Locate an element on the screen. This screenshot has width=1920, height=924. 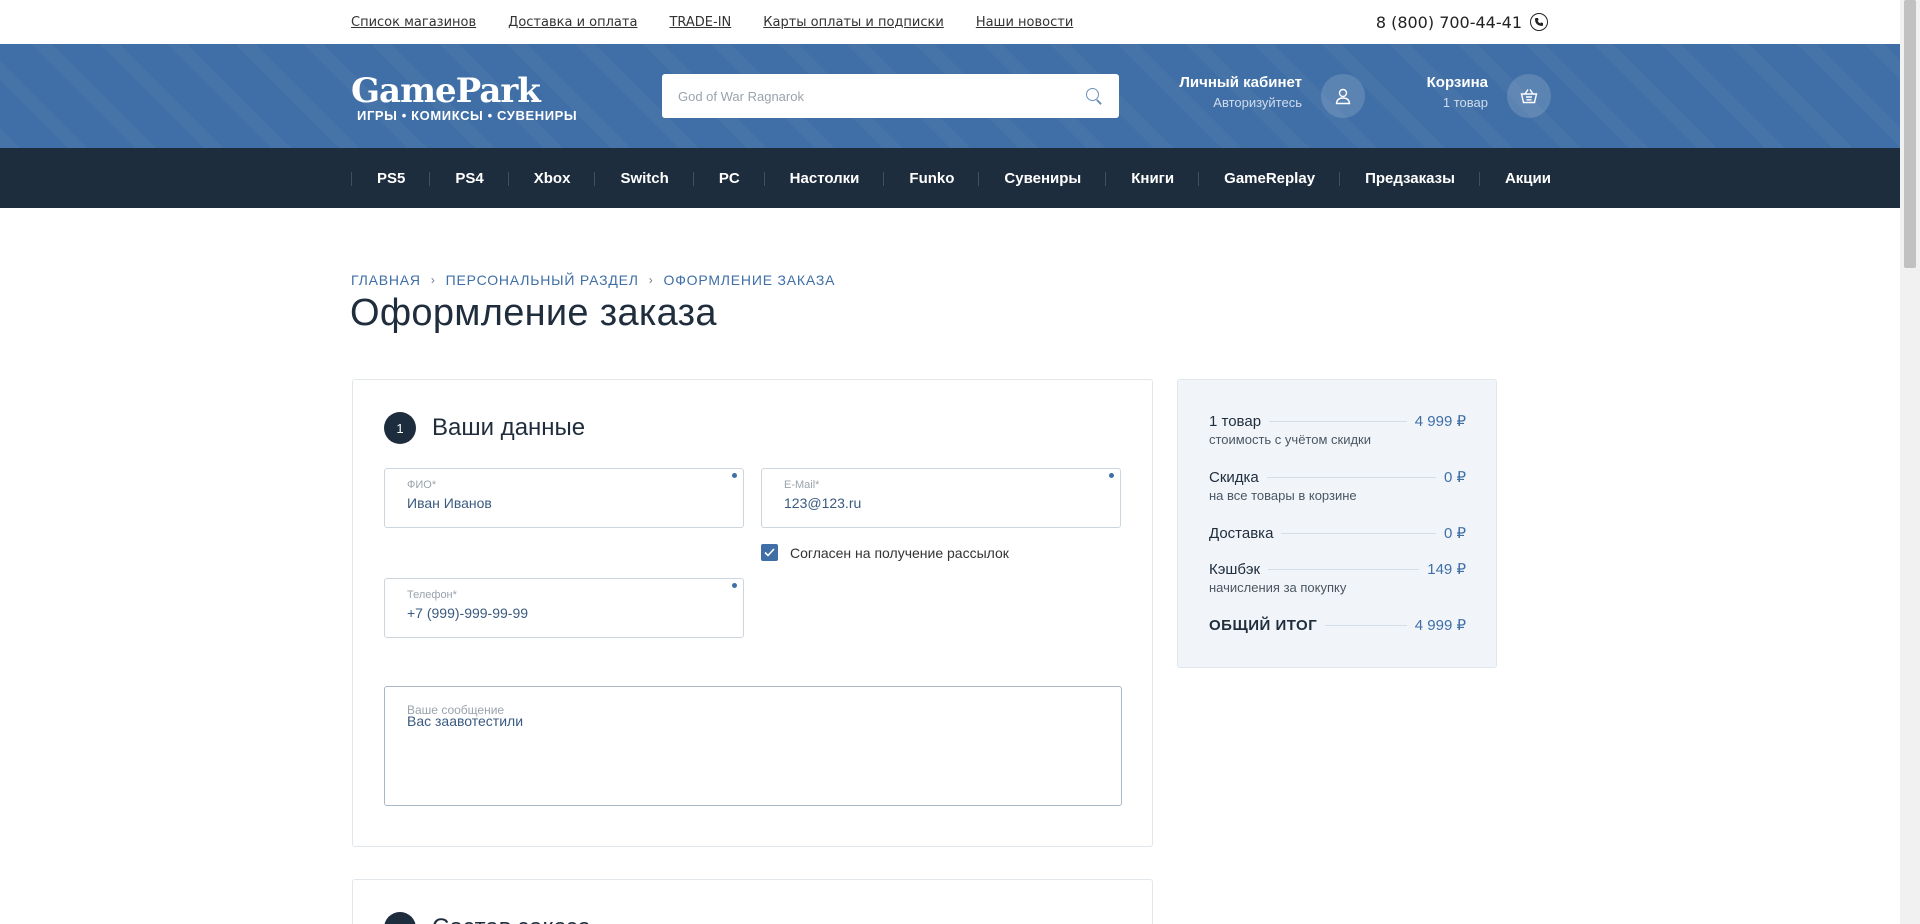
phone-input is located at coordinates (567, 613).